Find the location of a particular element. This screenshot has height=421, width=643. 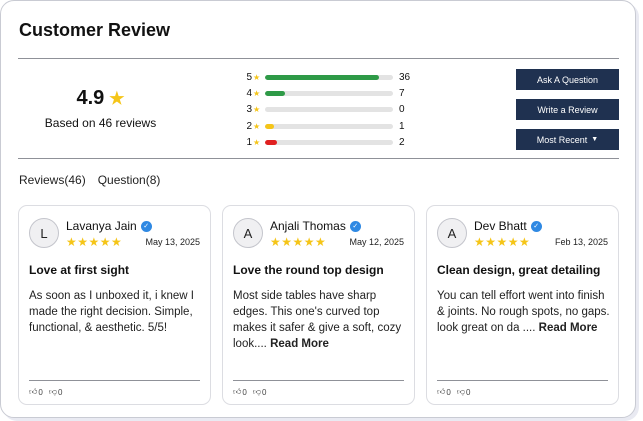

review-tabs: Reviews(46) Question(8) is located at coordinates (89, 180).